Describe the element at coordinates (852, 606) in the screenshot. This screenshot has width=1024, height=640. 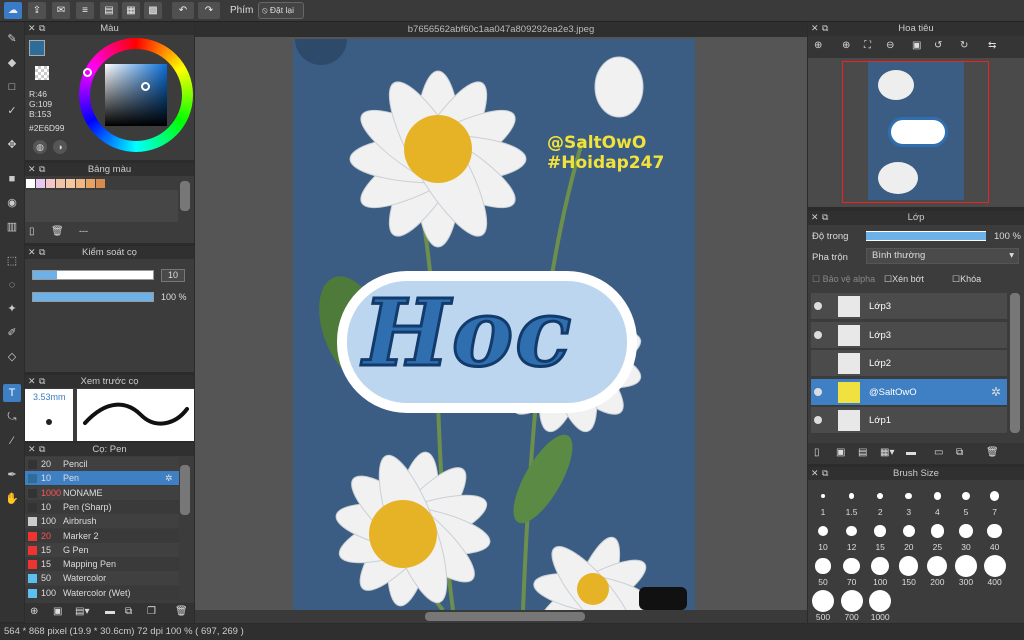
I see `brush-size-option: 700` at that location.